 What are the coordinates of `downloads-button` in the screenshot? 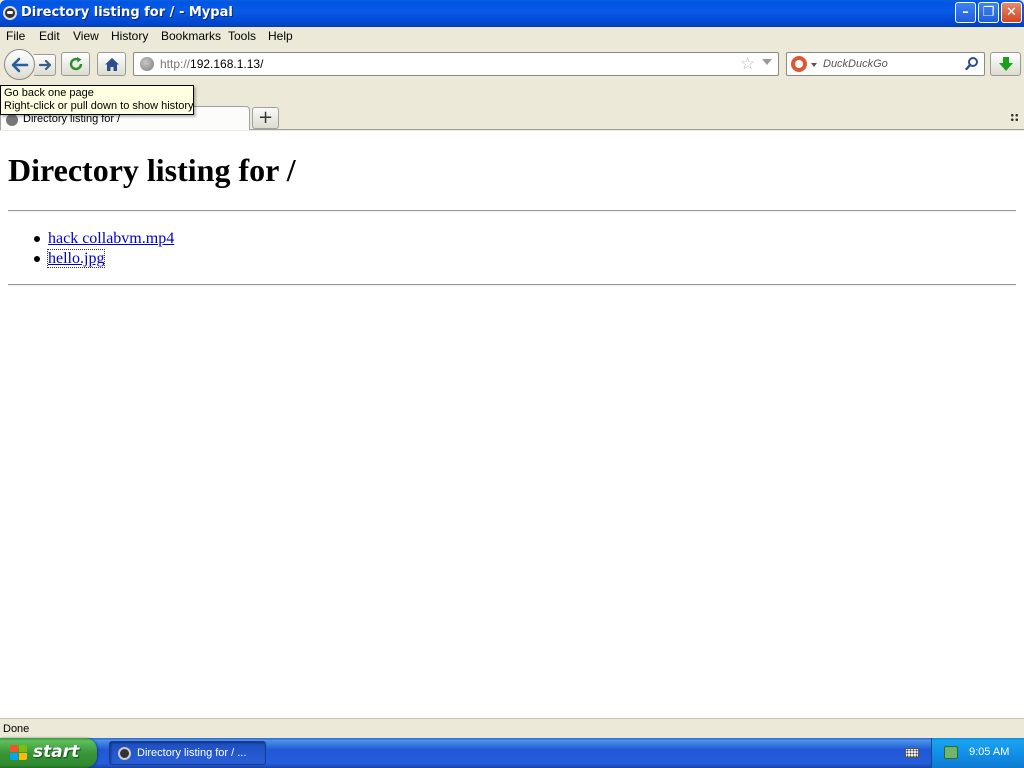 It's located at (1005, 64).